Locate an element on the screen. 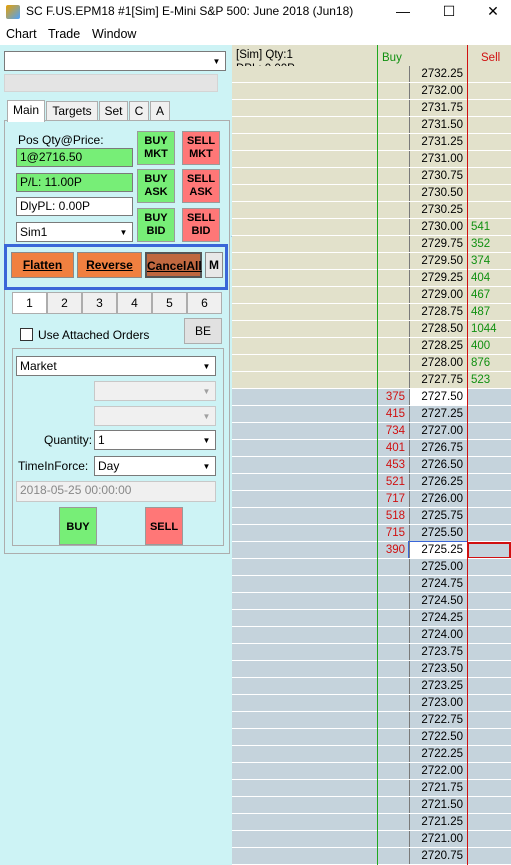  buy-size-cell: 415 is located at coordinates (393, 414).